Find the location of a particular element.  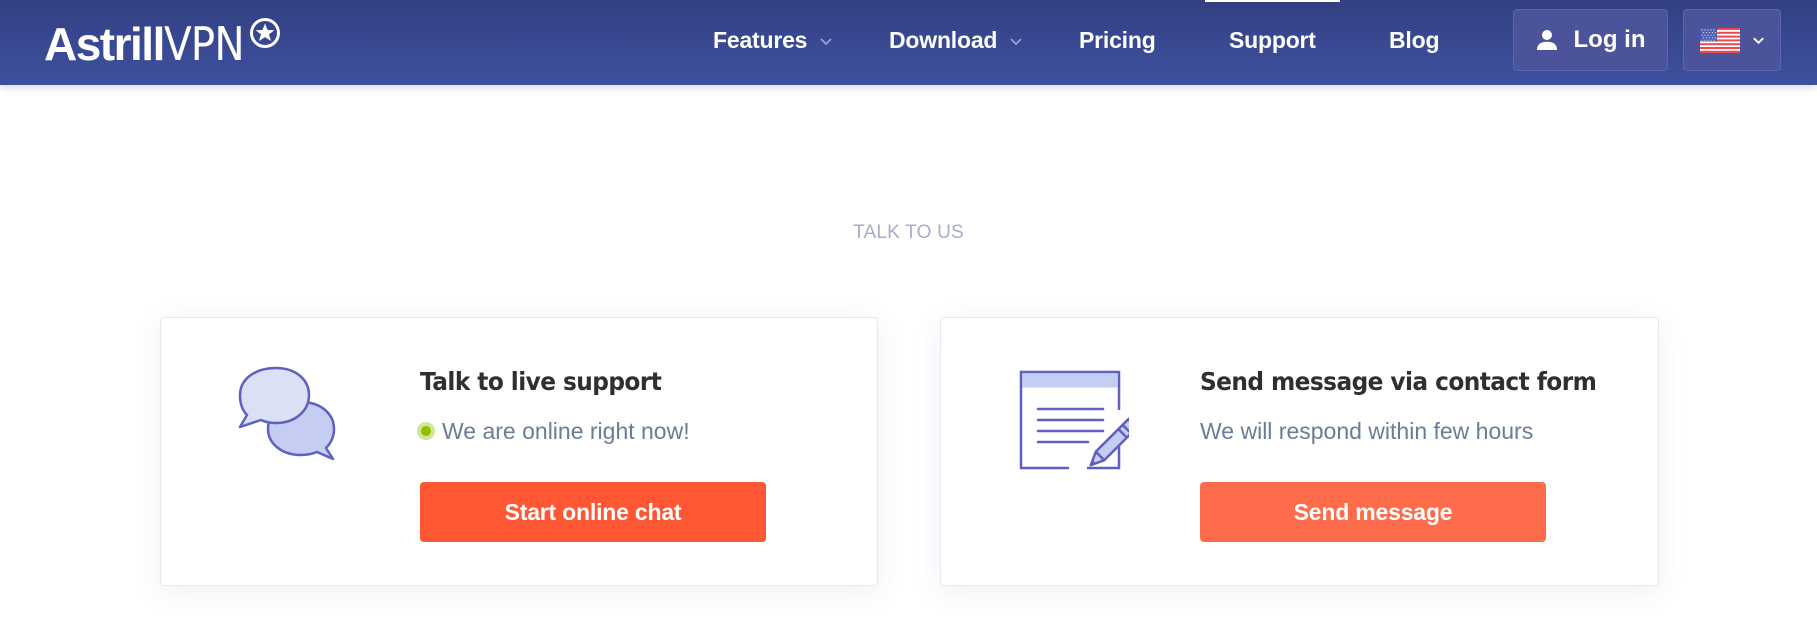

us-flag-icon is located at coordinates (1719, 40).